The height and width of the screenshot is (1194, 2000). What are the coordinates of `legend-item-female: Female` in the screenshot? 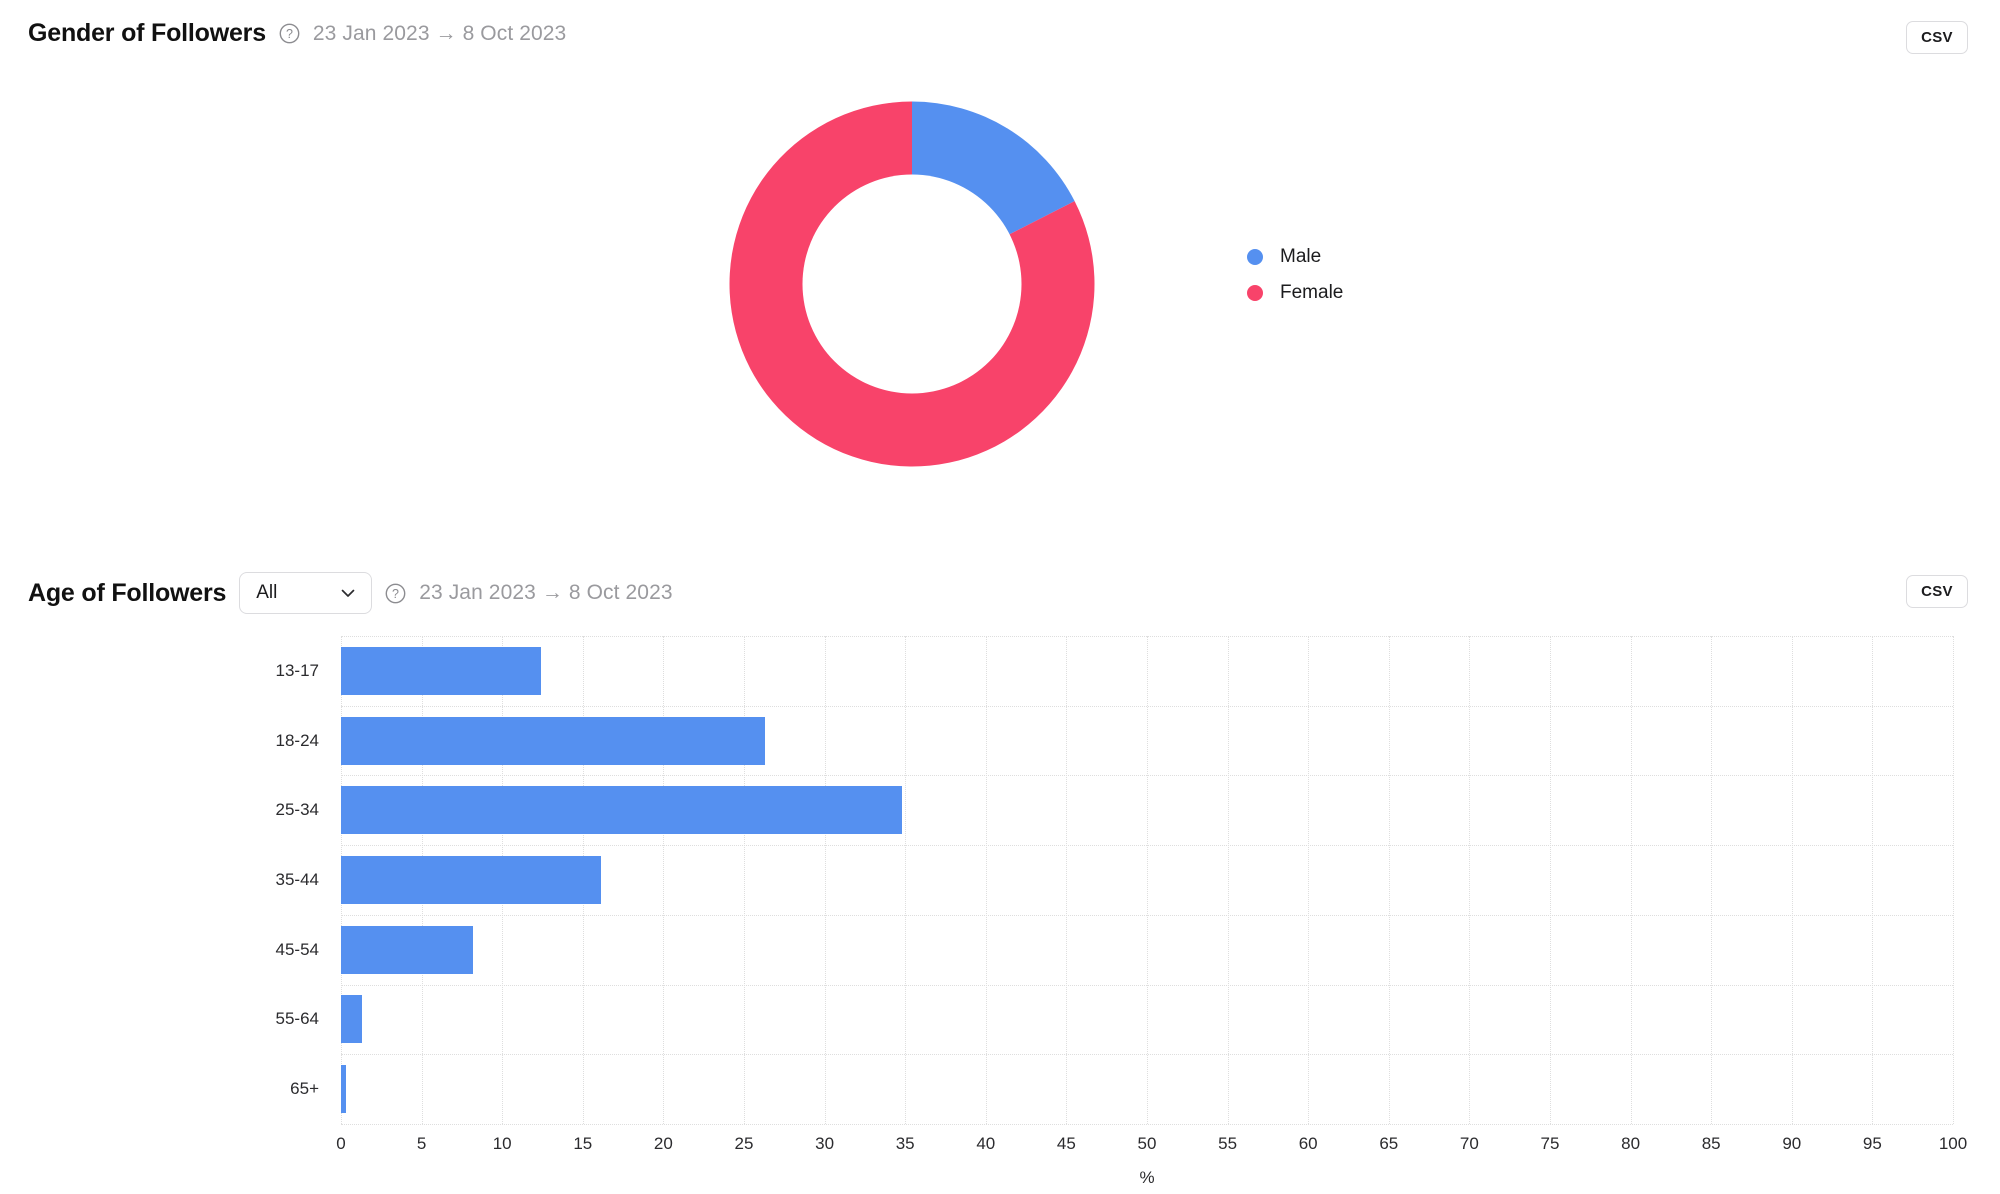 It's located at (1295, 293).